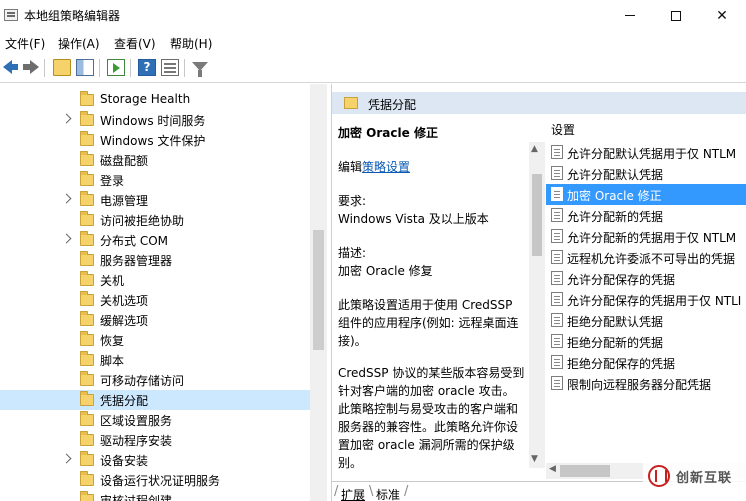  Describe the element at coordinates (99, 68) in the screenshot. I see `toolbar-separator` at that location.